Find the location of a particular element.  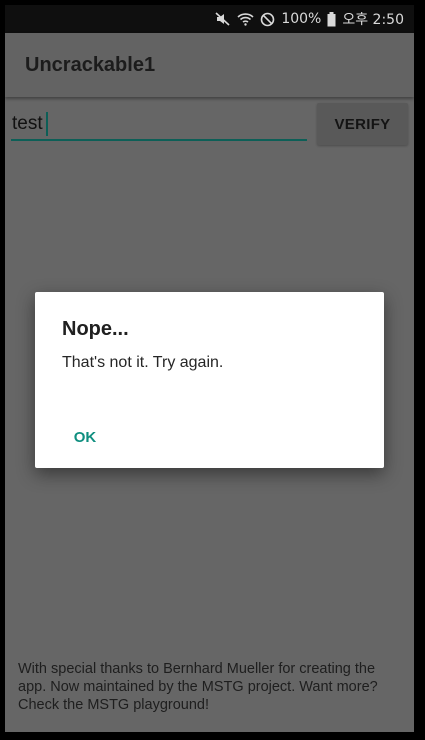

app-bar: Uncrackable1 is located at coordinates (209, 65).